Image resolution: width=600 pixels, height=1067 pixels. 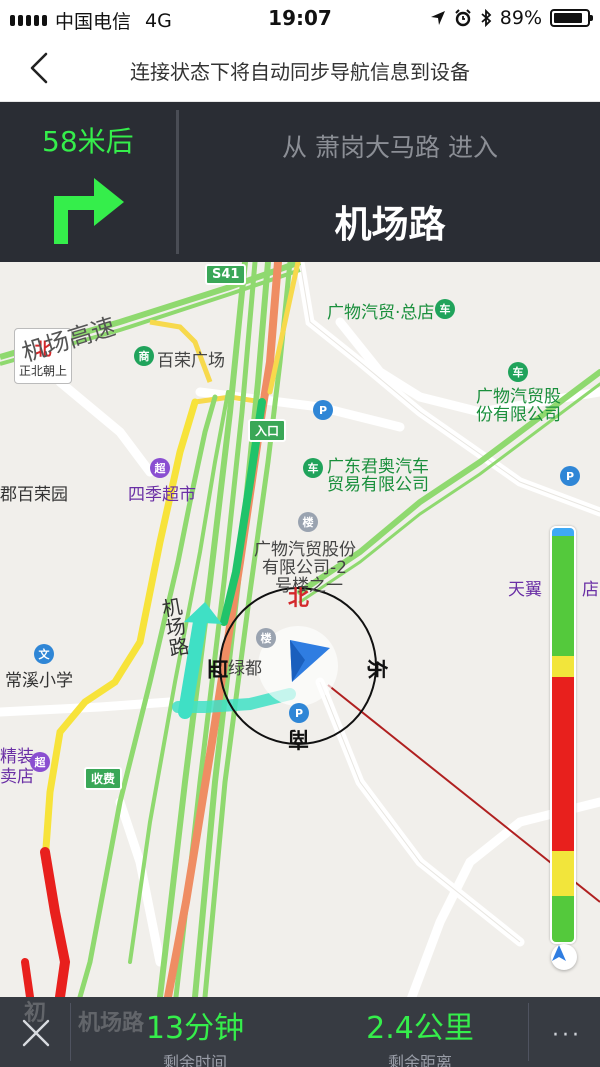 I want to click on toll-shield: 收费, so click(x=103, y=778).